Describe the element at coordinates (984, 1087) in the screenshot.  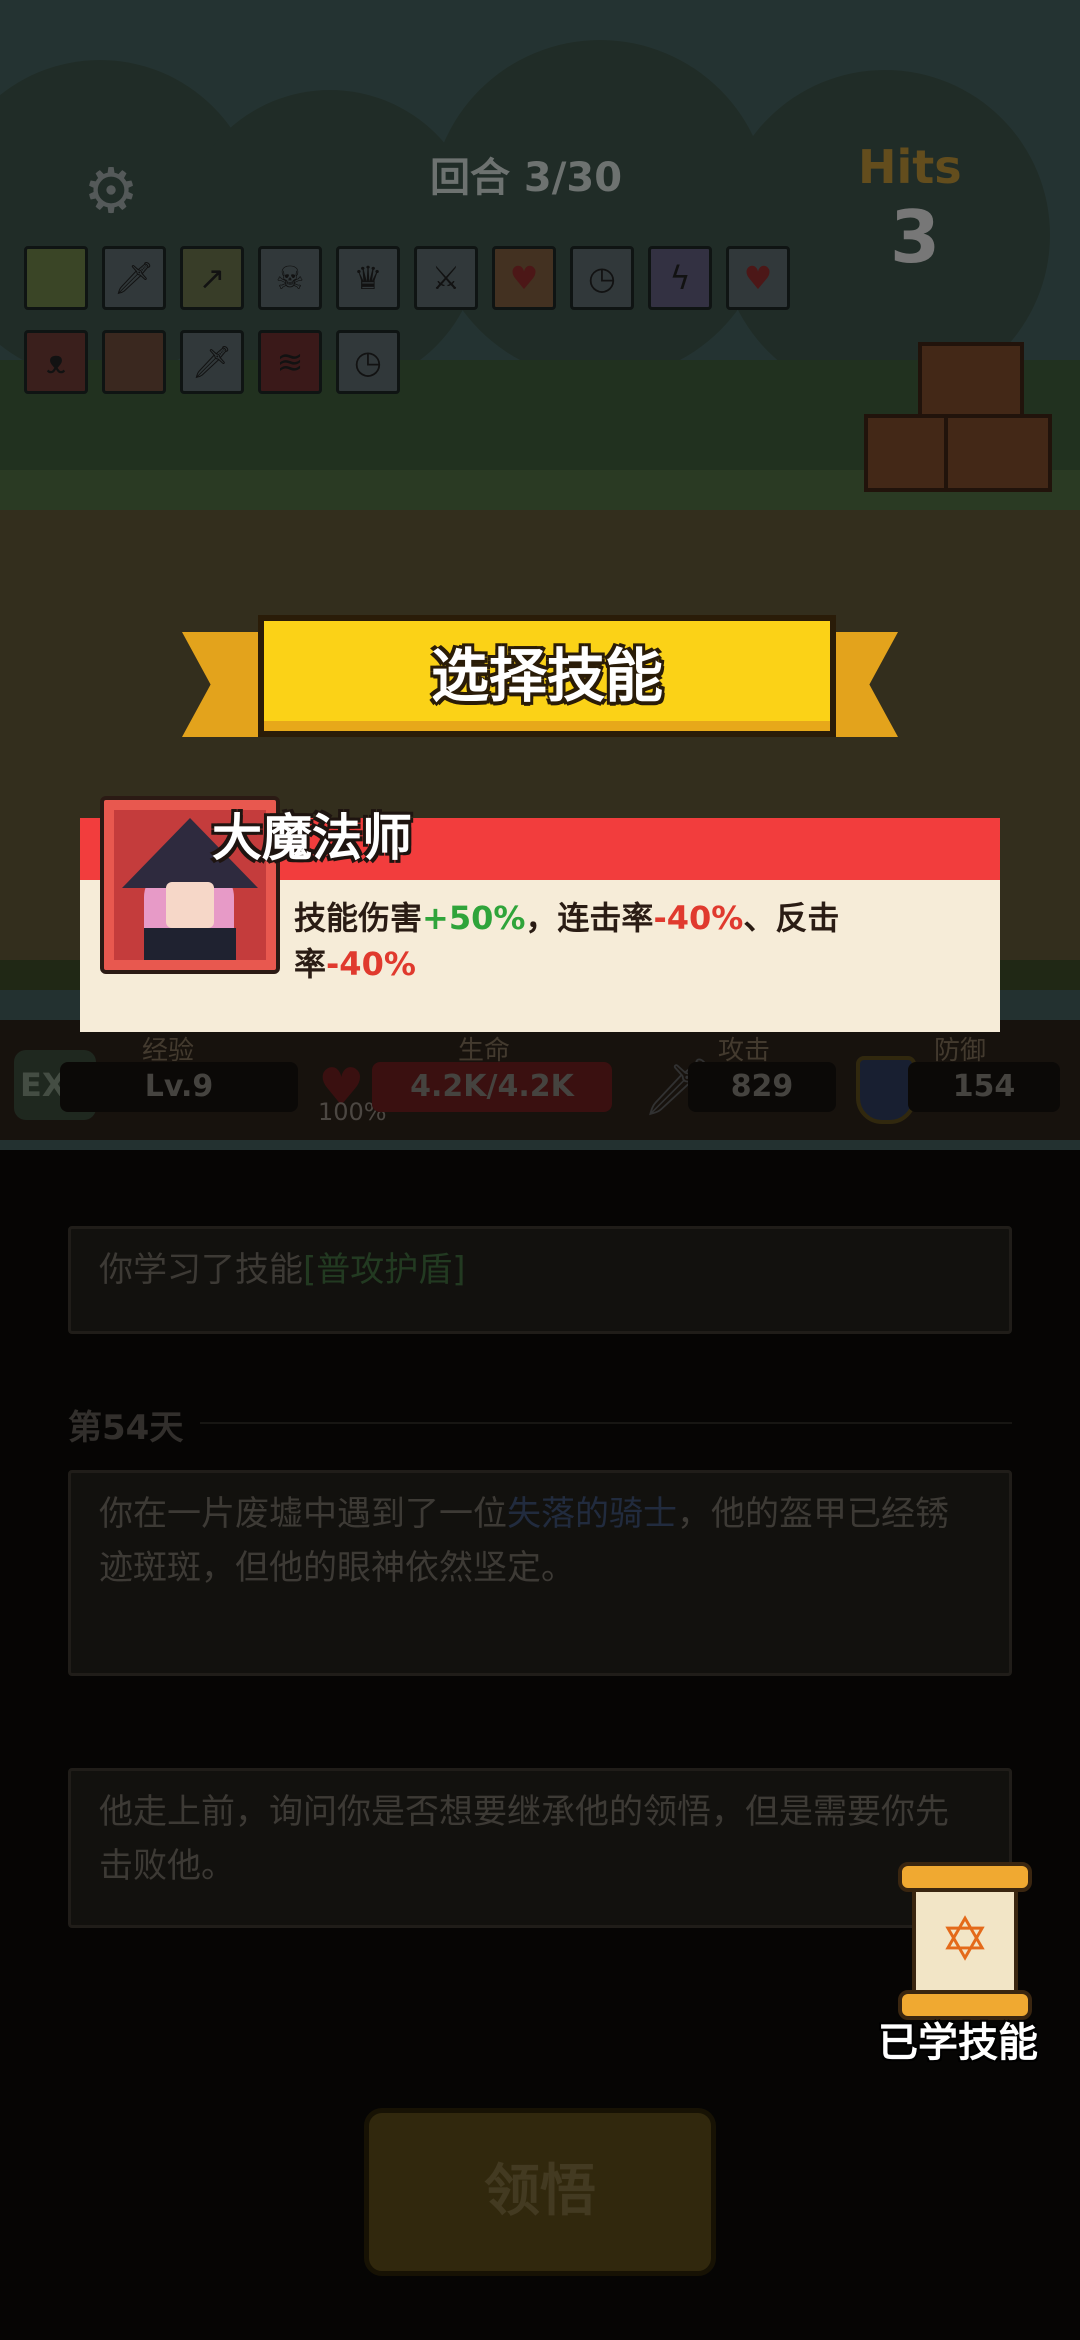
I see `def-value: 154` at that location.